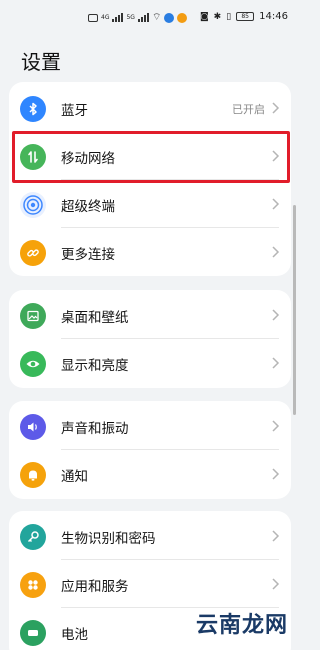  I want to click on settings-item-label: 显示和亮度, so click(95, 366).